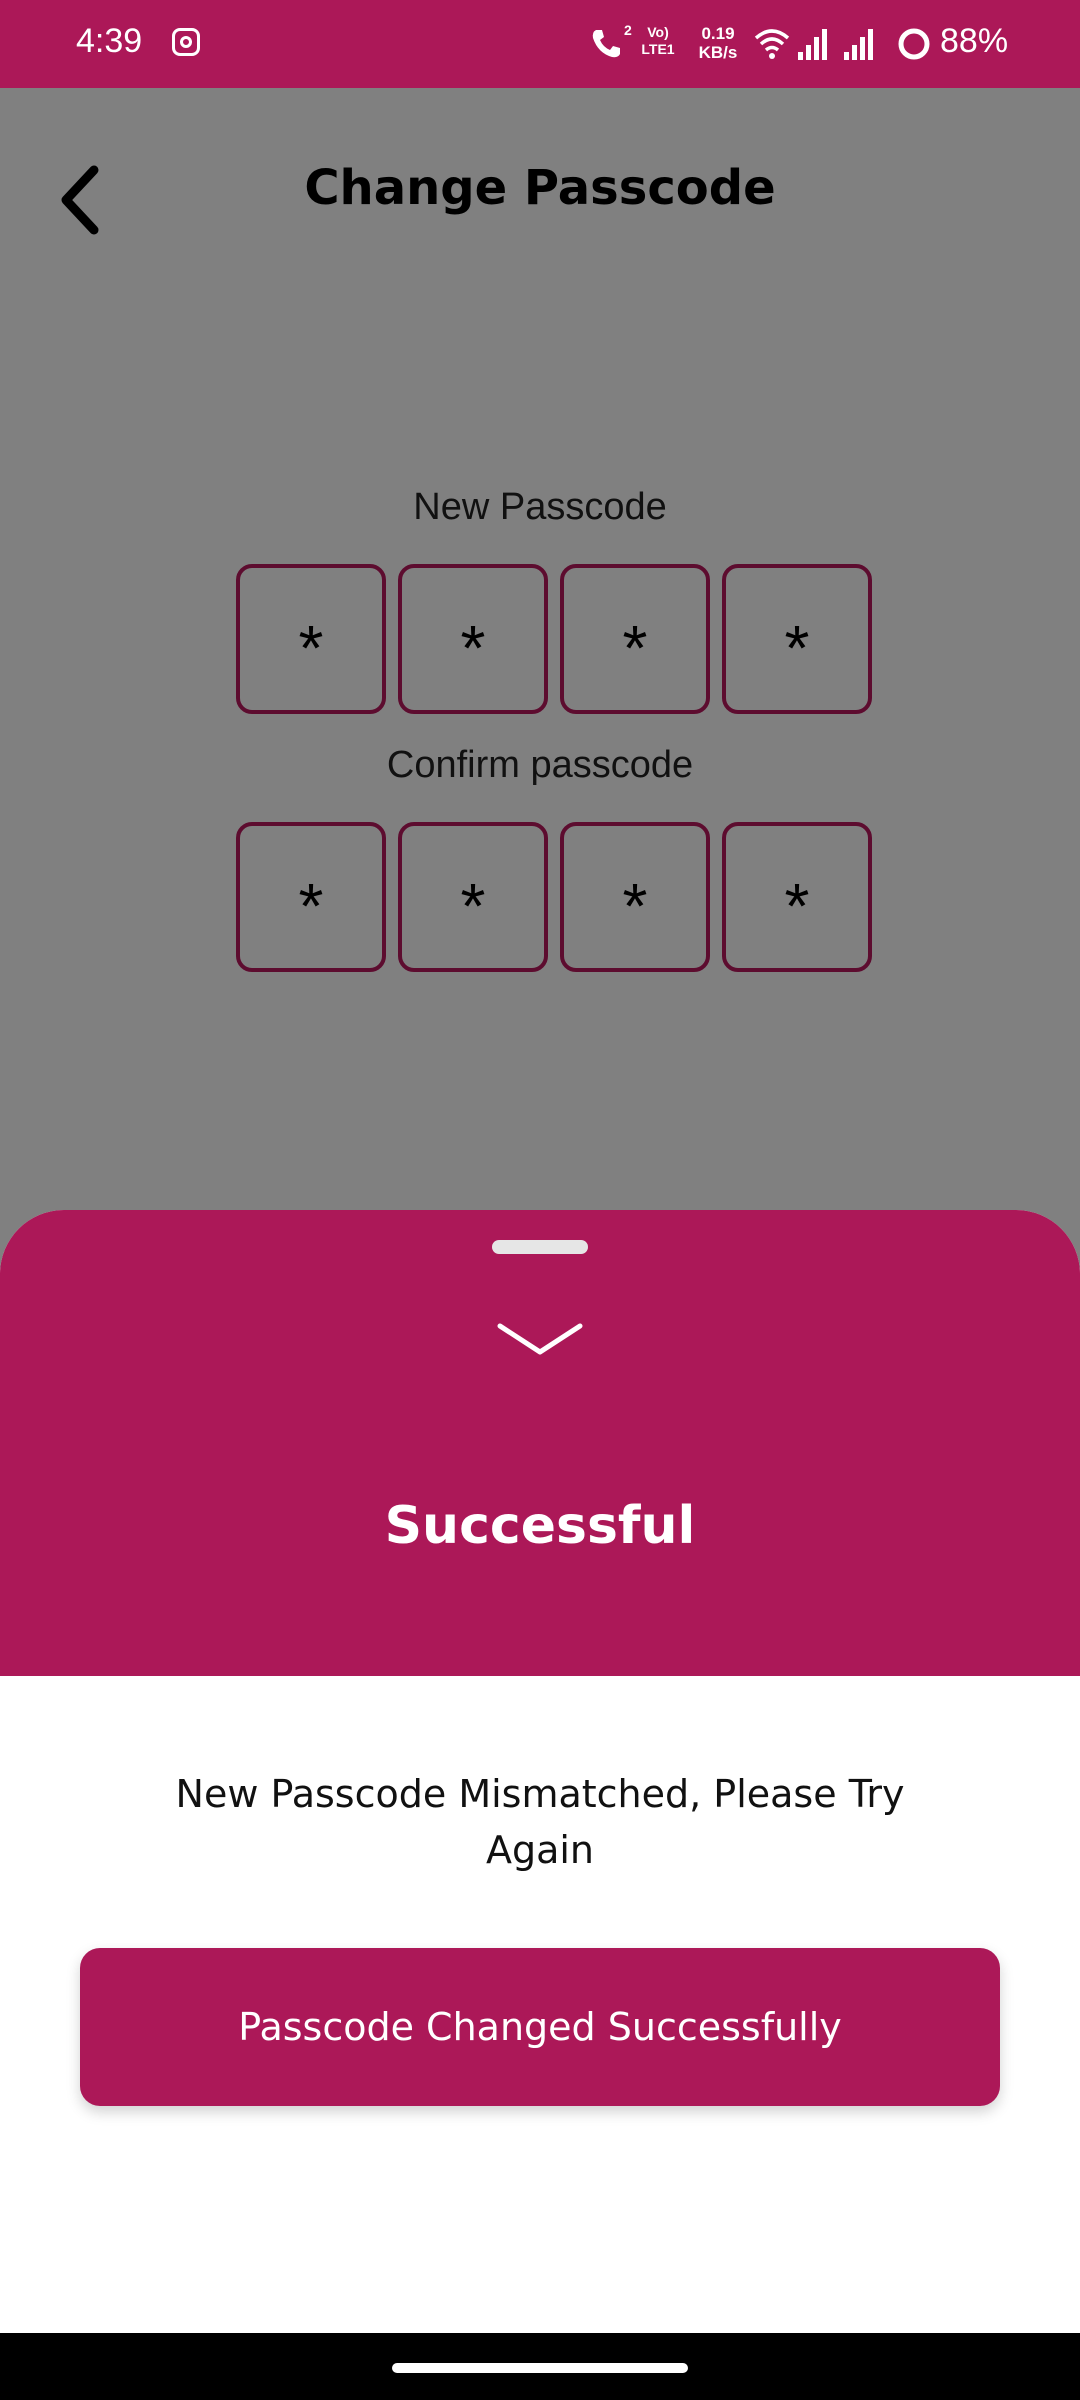 This screenshot has height=2400, width=1080. I want to click on page-title: Change Passcode, so click(540, 188).